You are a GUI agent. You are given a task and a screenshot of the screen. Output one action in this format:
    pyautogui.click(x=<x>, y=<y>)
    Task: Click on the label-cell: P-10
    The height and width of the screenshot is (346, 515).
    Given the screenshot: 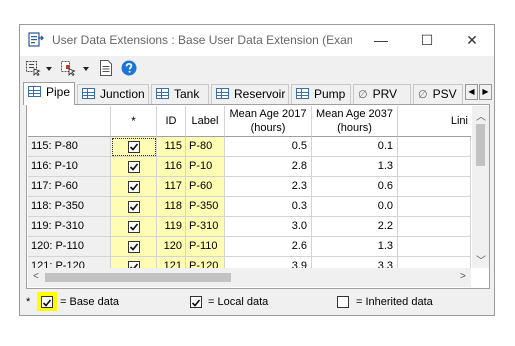 What is the action you would take?
    pyautogui.click(x=205, y=167)
    